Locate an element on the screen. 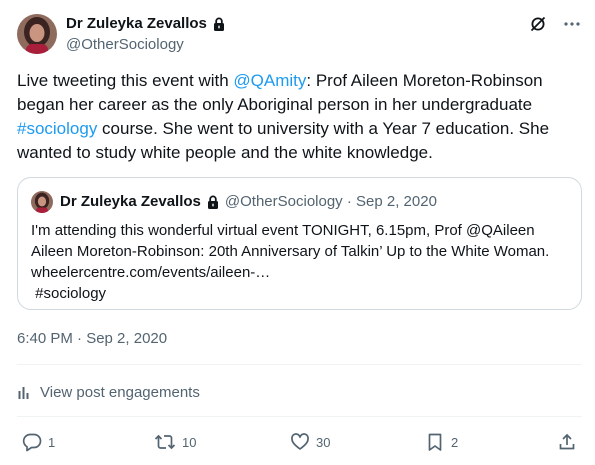 The width and height of the screenshot is (595, 465). like-count: 30 is located at coordinates (323, 442).